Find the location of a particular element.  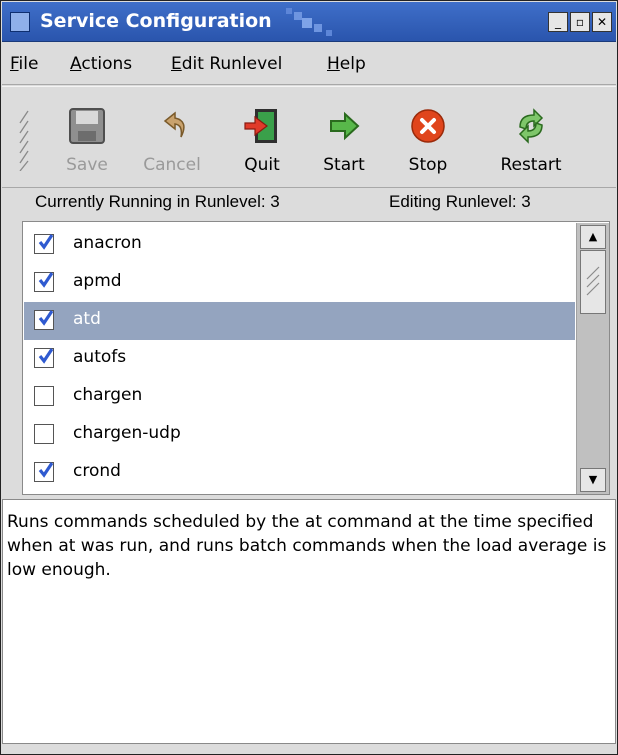

scrollbar-thumb is located at coordinates (593, 282).